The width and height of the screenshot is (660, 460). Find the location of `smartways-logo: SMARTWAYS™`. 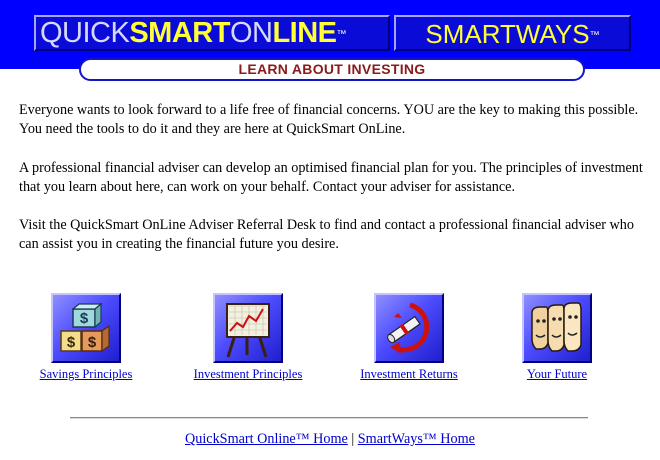

smartways-logo: SMARTWAYS™ is located at coordinates (512, 33).